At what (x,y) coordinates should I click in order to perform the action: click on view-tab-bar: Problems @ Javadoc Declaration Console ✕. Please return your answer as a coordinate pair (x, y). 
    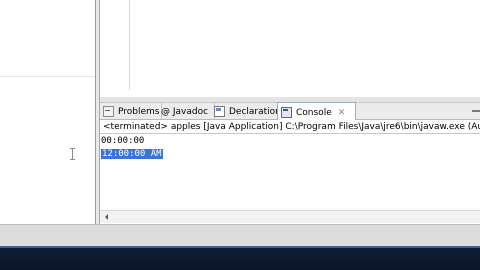
    Looking at the image, I should click on (290, 112).